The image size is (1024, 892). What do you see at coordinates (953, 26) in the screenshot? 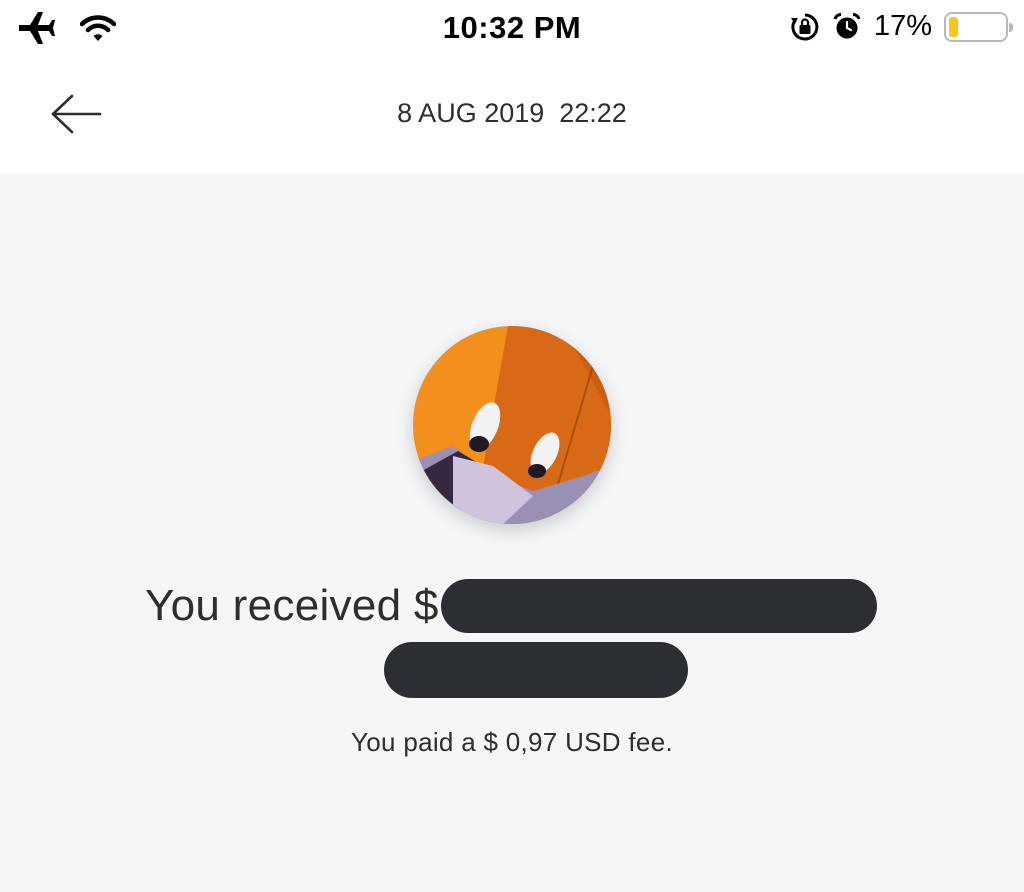
I see `battery-level-fill` at bounding box center [953, 26].